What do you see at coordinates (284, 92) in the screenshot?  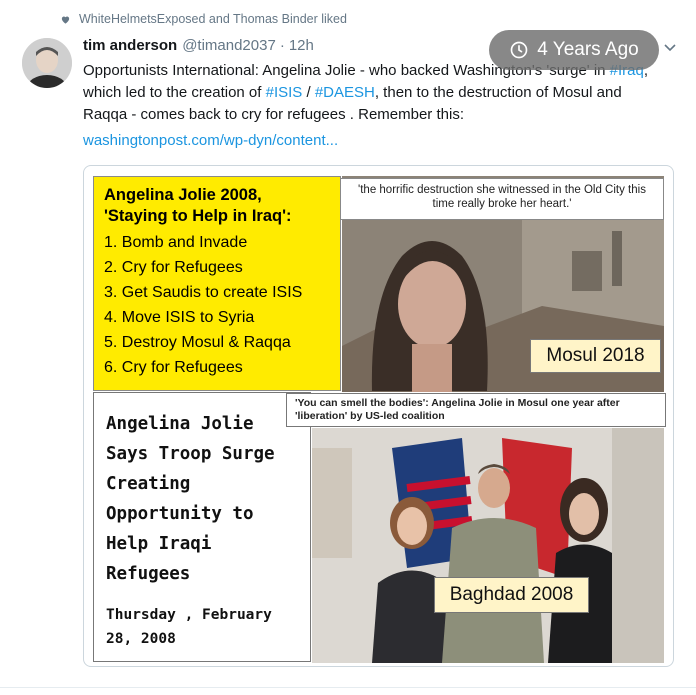 I see `hashtag-isis: #ISIS` at bounding box center [284, 92].